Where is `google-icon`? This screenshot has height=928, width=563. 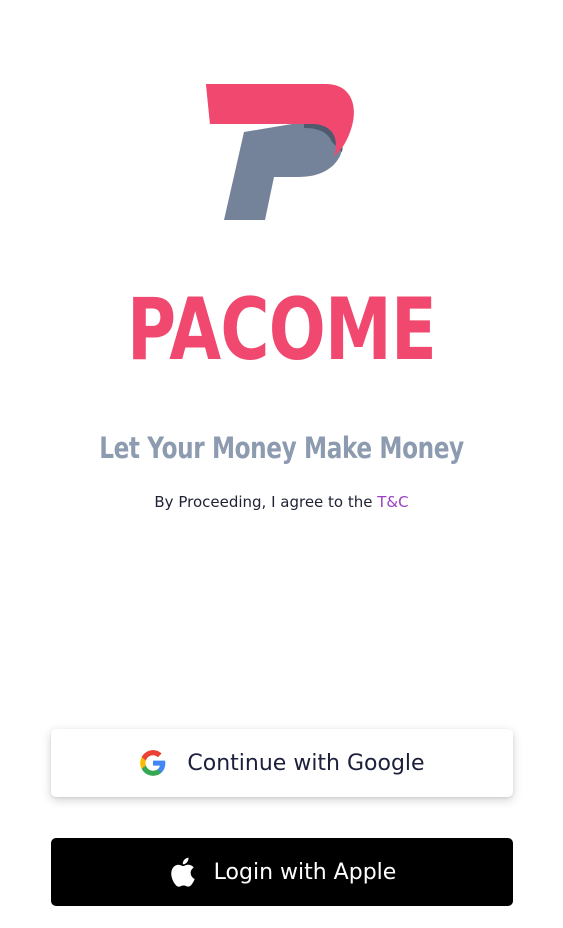 google-icon is located at coordinates (153, 763).